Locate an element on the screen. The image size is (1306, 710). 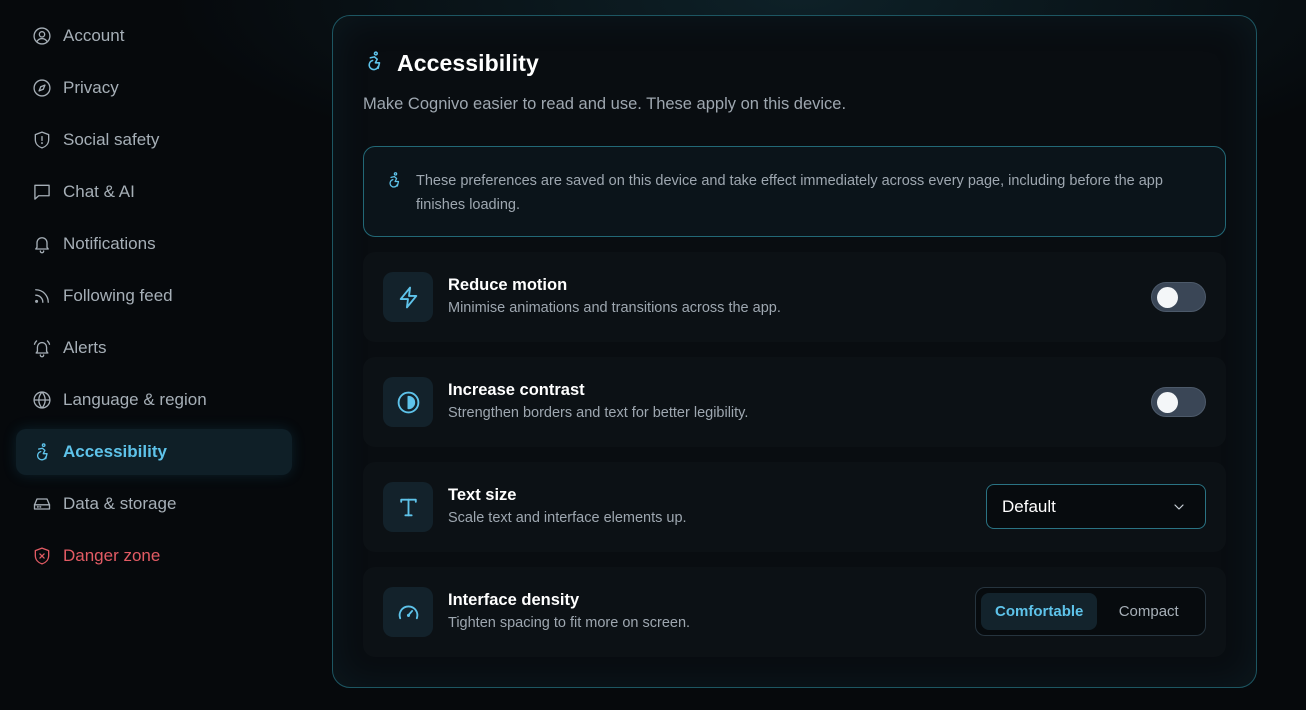
panel-header: Accessibility is located at coordinates (451, 63).